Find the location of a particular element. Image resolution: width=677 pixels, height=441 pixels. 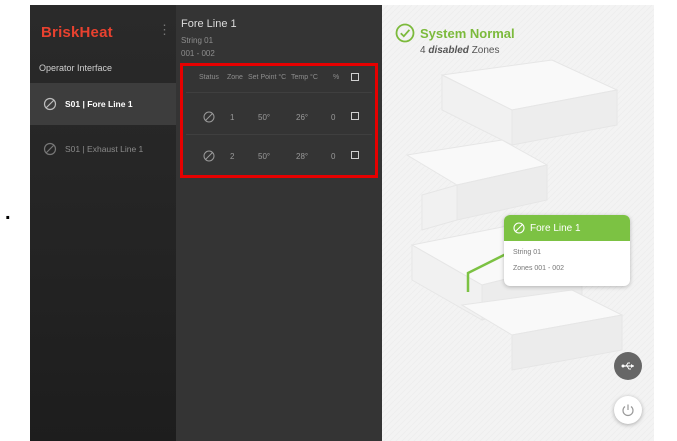

card-title: Fore Line 1 is located at coordinates (555, 228).